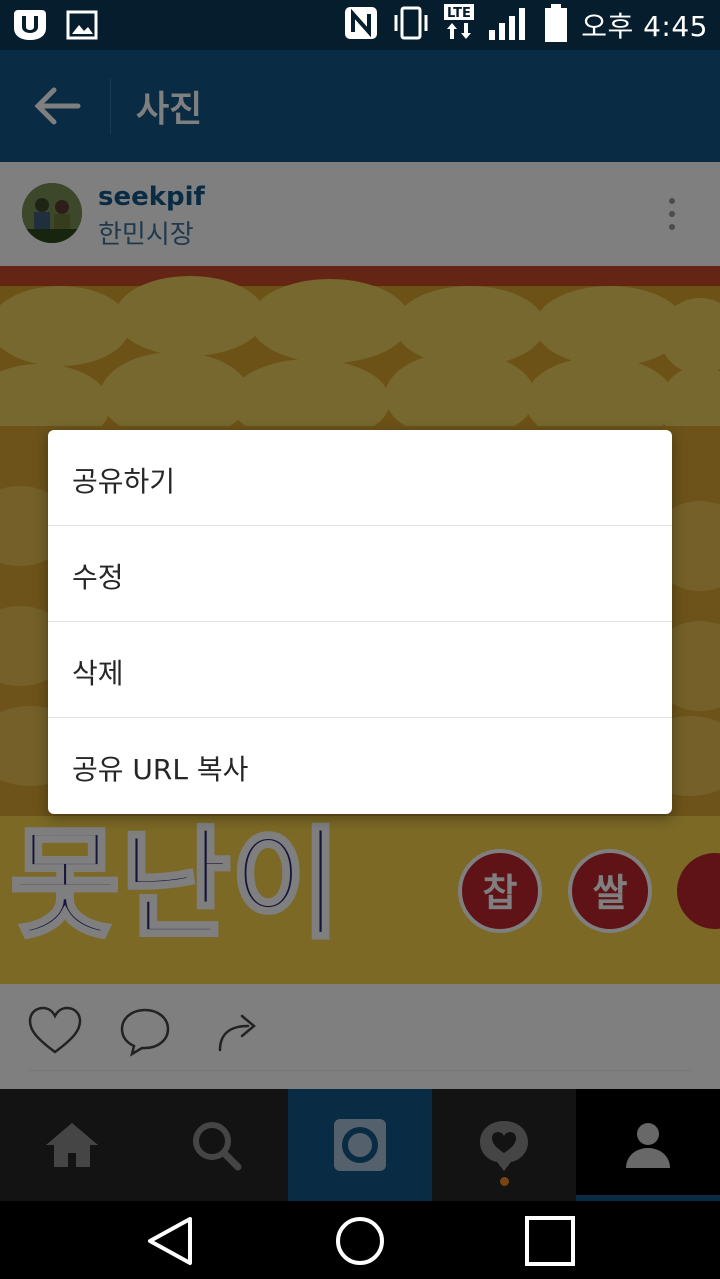 This screenshot has width=720, height=1279. I want to click on menu-item-share: 공유하기, so click(360, 478).